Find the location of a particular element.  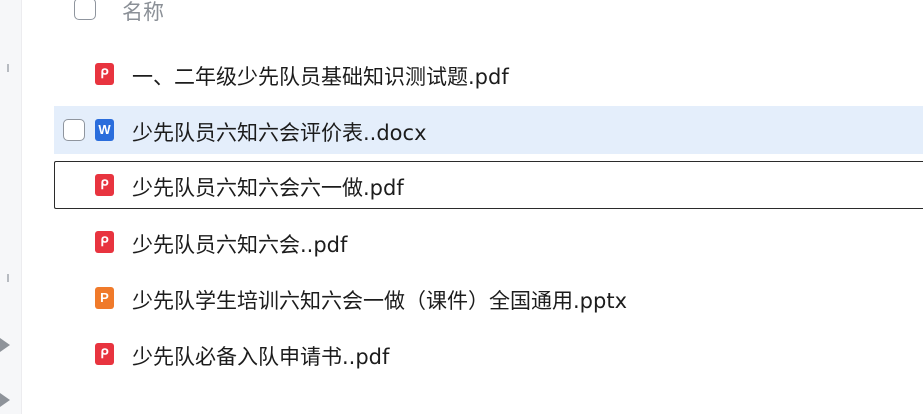

file-name: 少先队员六知六会评价表..docx is located at coordinates (279, 132).